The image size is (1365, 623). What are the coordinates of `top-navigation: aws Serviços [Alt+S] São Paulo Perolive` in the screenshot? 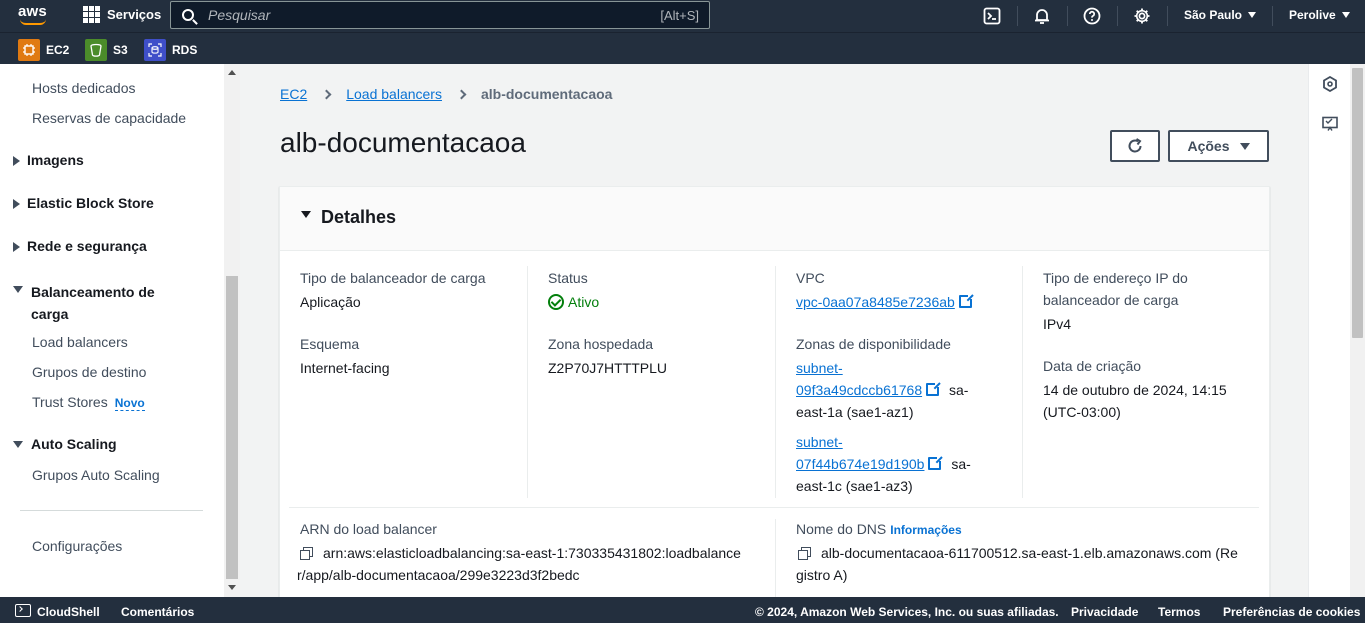 It's located at (682, 16).